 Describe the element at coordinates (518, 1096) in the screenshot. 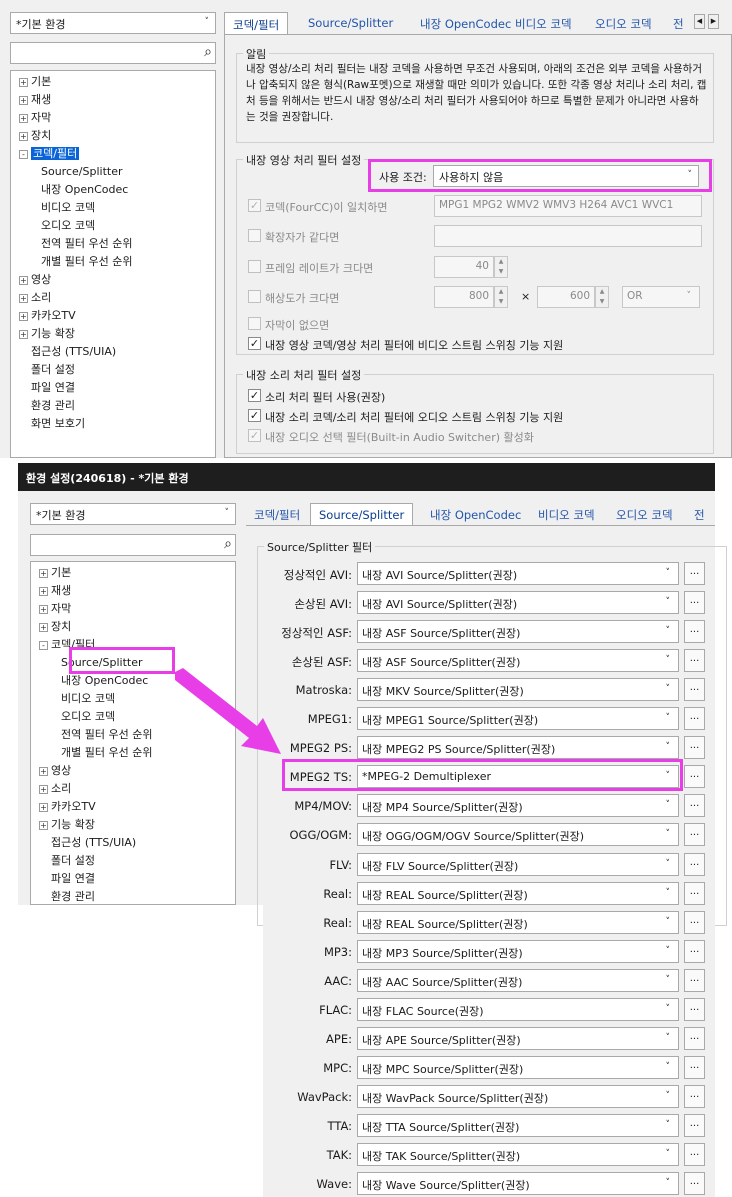

I see `splitter-select: 내장 WavPack Source/Splitter(권장) ˅` at that location.